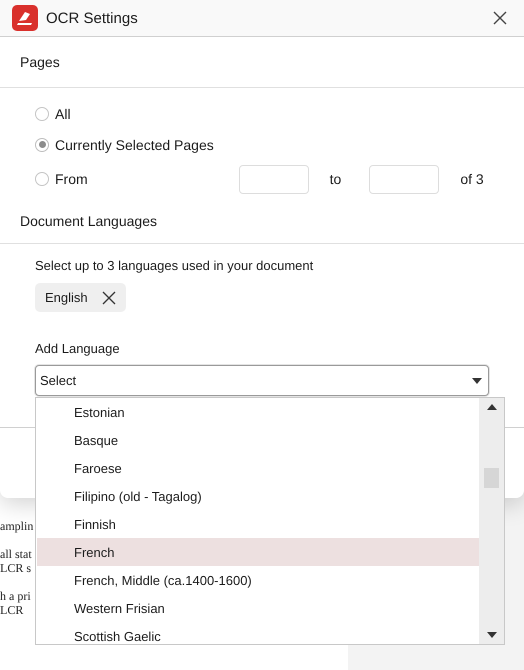 This screenshot has height=670, width=524. What do you see at coordinates (66, 297) in the screenshot?
I see `language-chip-label: English` at bounding box center [66, 297].